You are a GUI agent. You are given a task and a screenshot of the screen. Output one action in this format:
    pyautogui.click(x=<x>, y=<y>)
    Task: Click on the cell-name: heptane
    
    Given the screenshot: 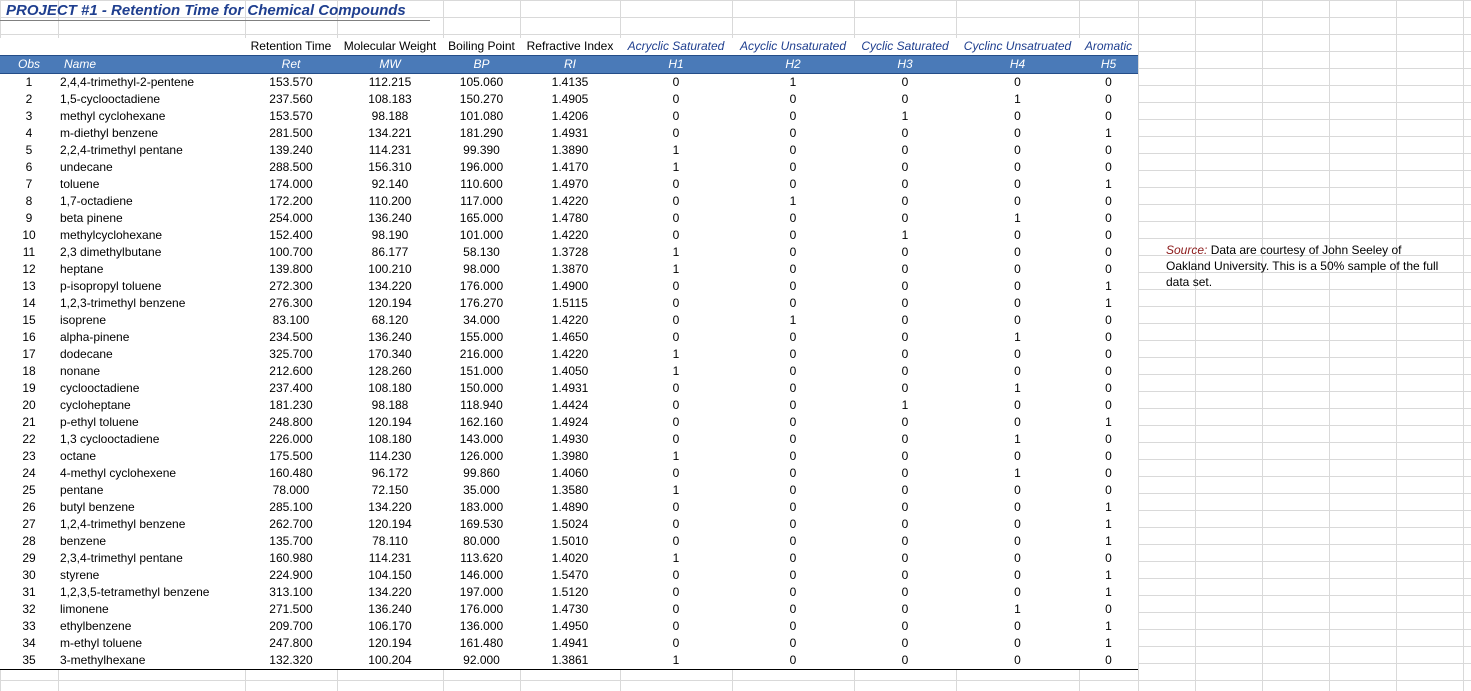 What is the action you would take?
    pyautogui.click(x=151, y=269)
    